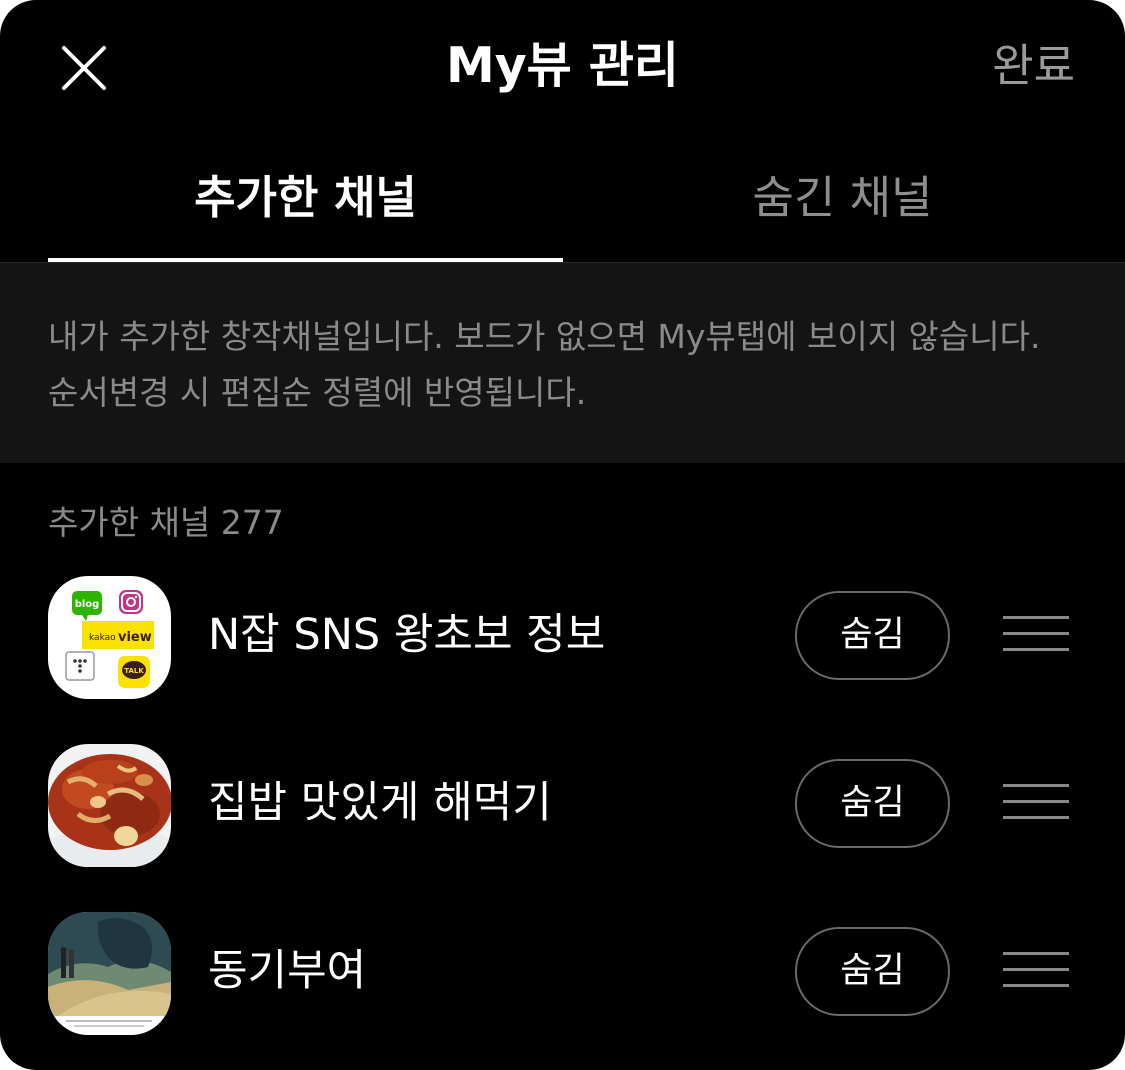 The height and width of the screenshot is (1070, 1125). What do you see at coordinates (102, 638) in the screenshot?
I see `kakao-label: kakao` at bounding box center [102, 638].